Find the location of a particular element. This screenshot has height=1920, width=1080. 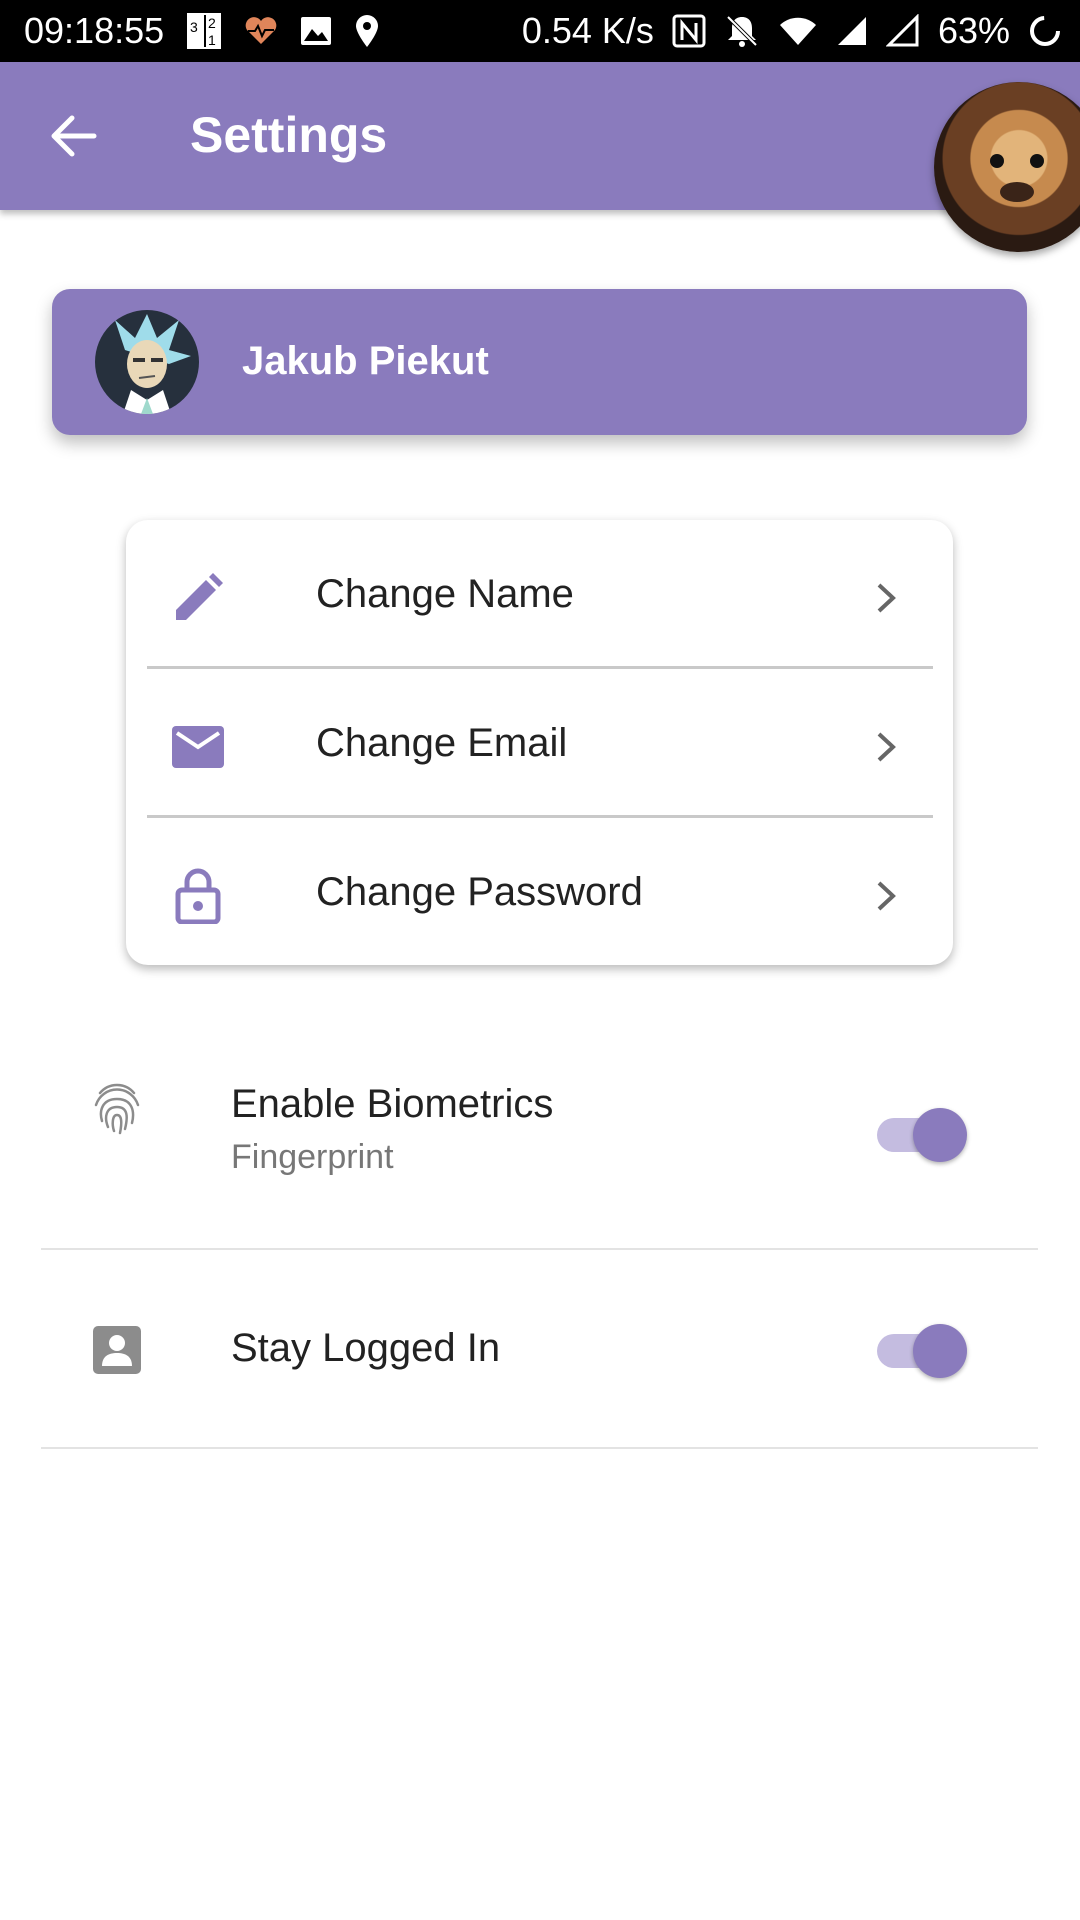

status-time: 09:18:55 is located at coordinates (94, 30).